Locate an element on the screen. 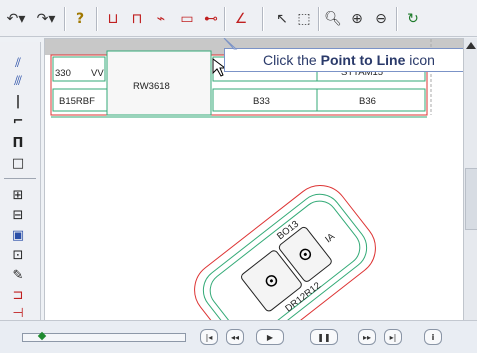 Image resolution: width=477 pixels, height=353 pixels. u-shape-wall-icon: Π is located at coordinates (18, 143).